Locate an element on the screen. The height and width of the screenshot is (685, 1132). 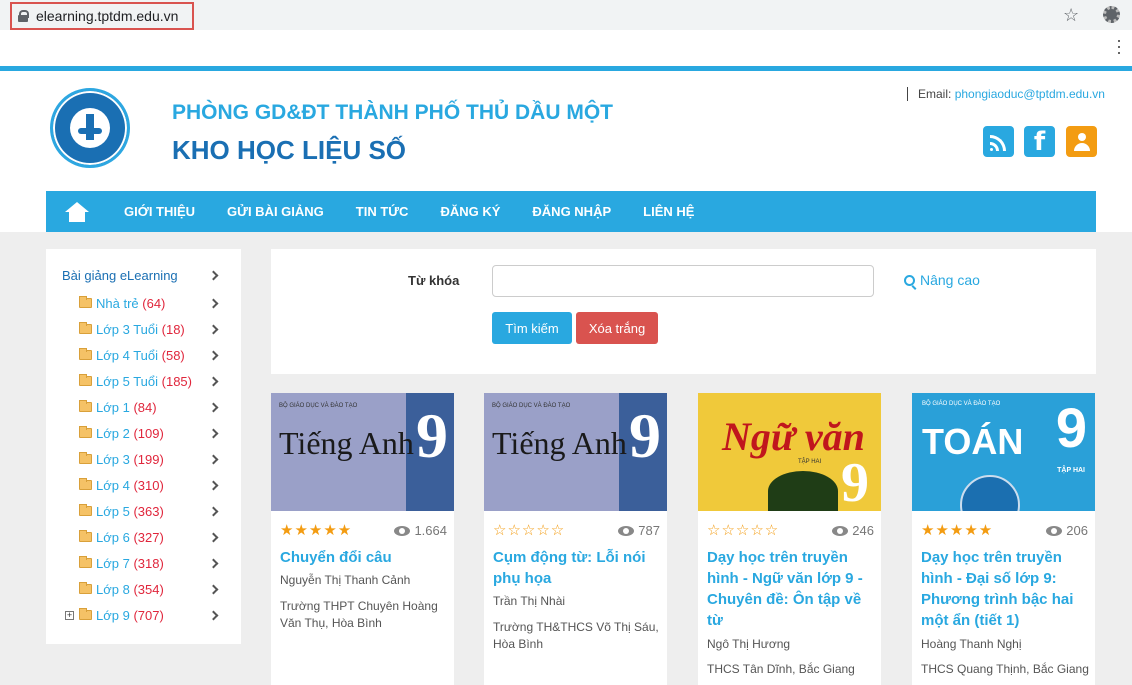
facebook-icon: f is located at coordinates (1039, 141).